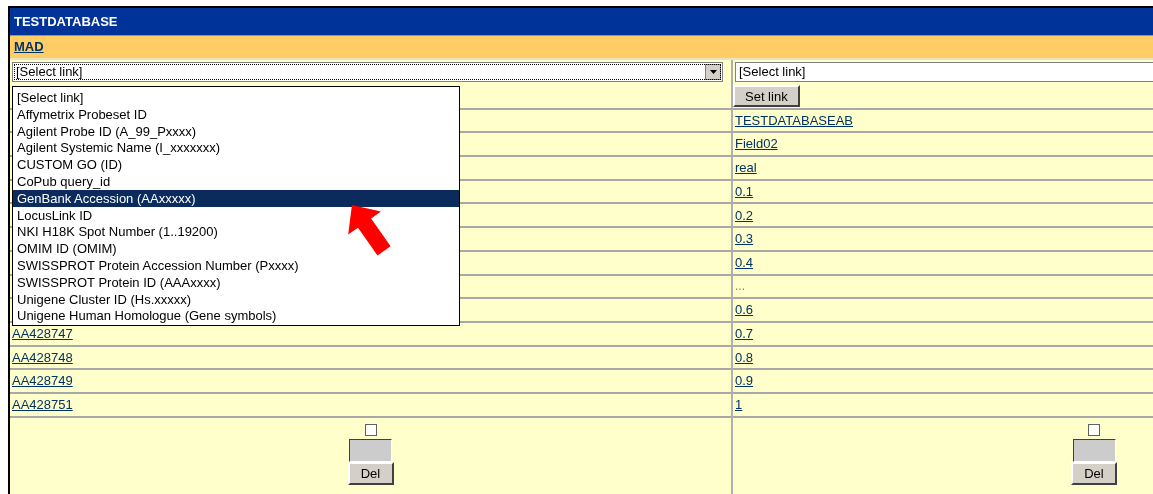 The image size is (1153, 494). What do you see at coordinates (29, 47) in the screenshot?
I see `section-link: MAD` at bounding box center [29, 47].